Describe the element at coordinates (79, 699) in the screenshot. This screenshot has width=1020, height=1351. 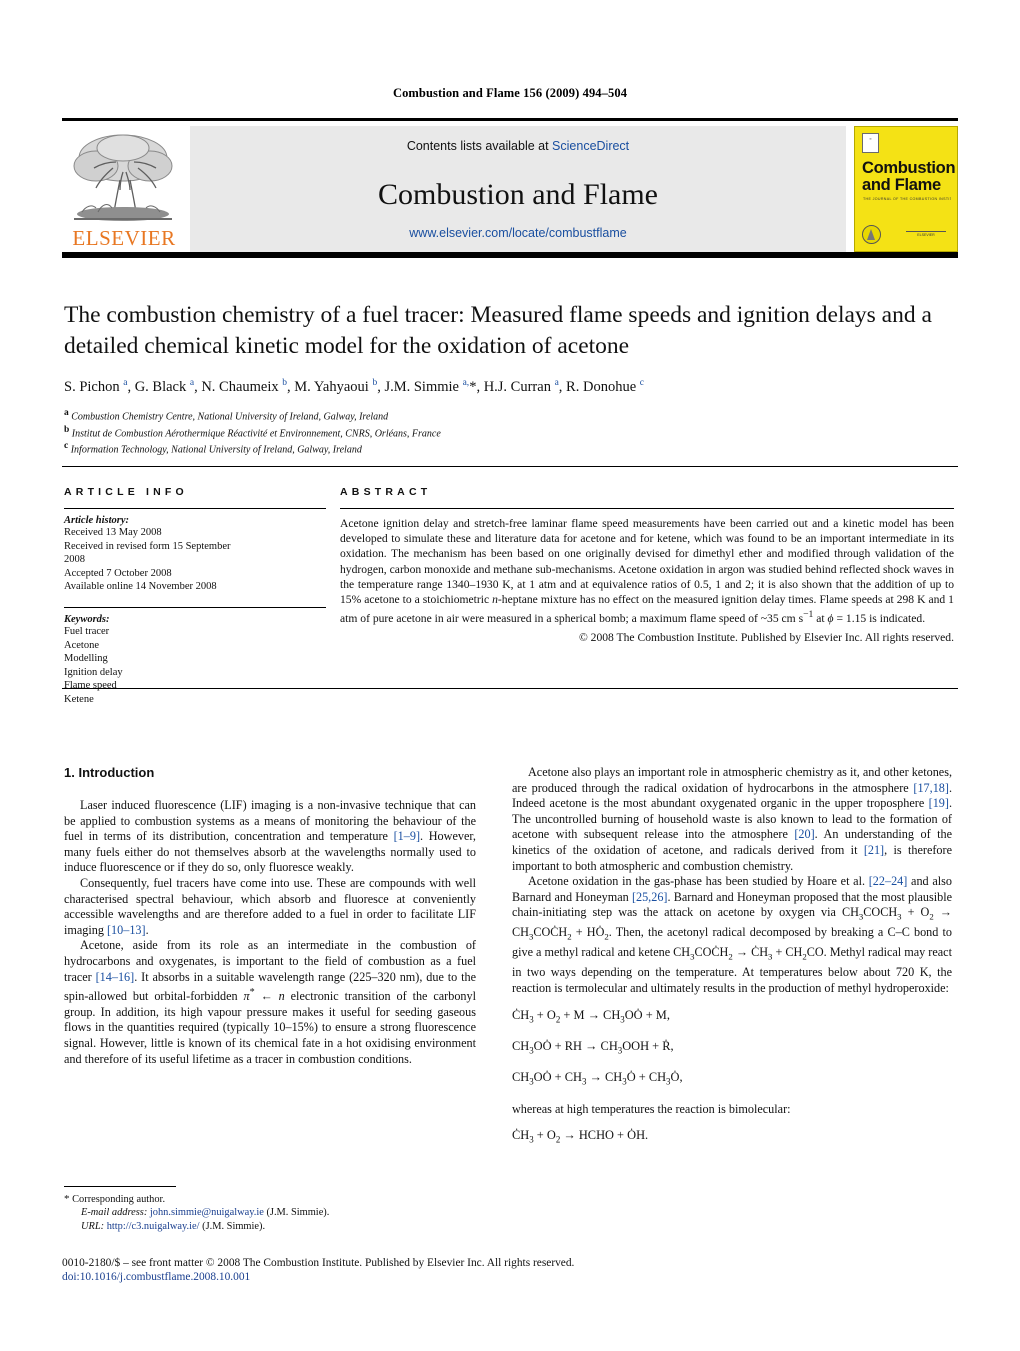
I see `keyword-item: Ketene` at that location.